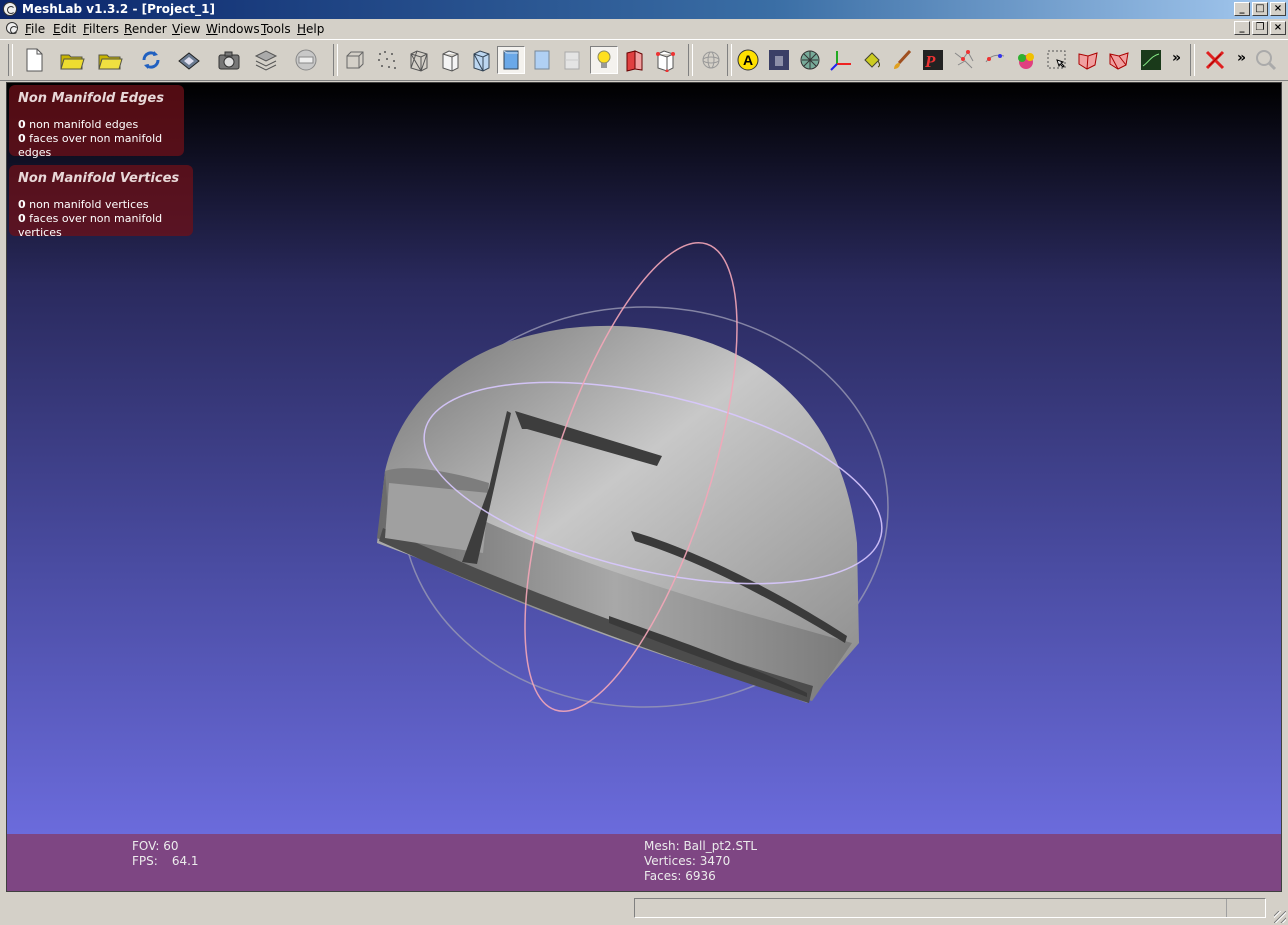 The image size is (1288, 925). Describe the element at coordinates (687, 861) in the screenshot. I see `vertex-count: Vertices: 3470` at that location.